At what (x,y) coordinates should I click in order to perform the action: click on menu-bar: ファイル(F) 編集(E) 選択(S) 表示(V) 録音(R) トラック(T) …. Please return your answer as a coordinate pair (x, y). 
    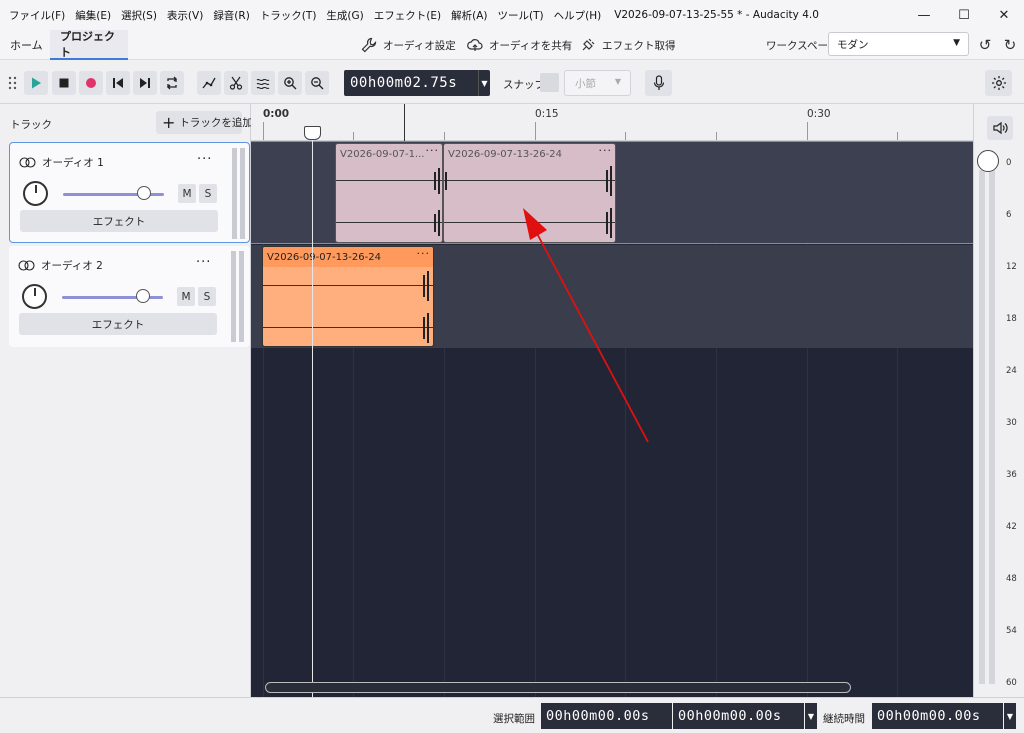
    Looking at the image, I should click on (512, 15).